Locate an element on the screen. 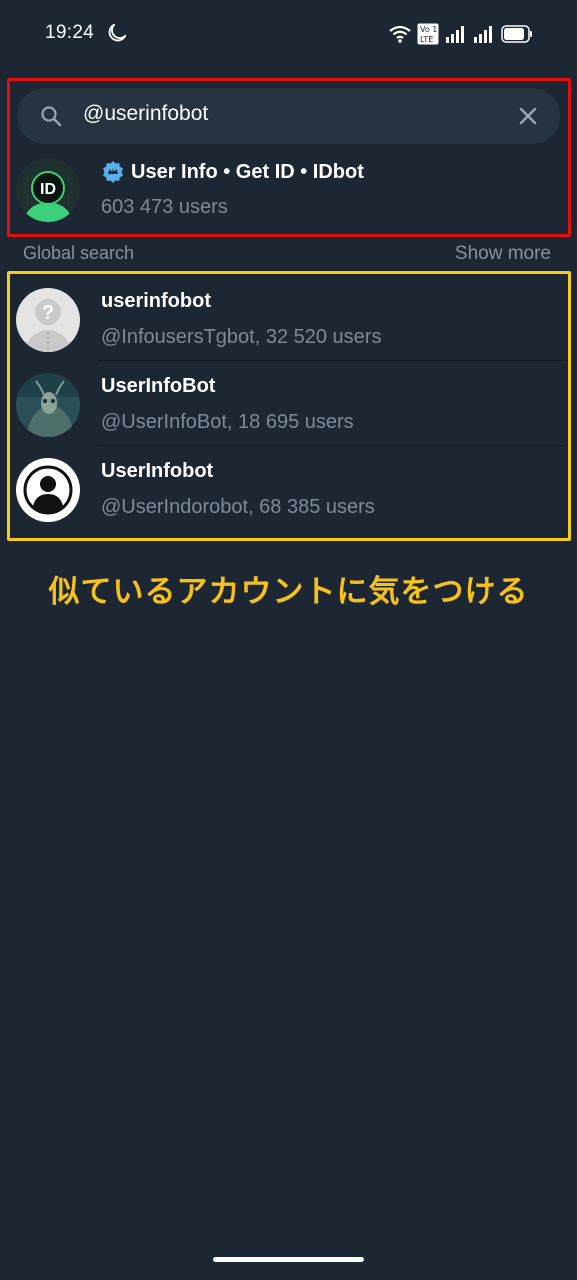 This screenshot has height=1280, width=577. status-bar: 19:24 Vo 1 LTE is located at coordinates (288, 34).